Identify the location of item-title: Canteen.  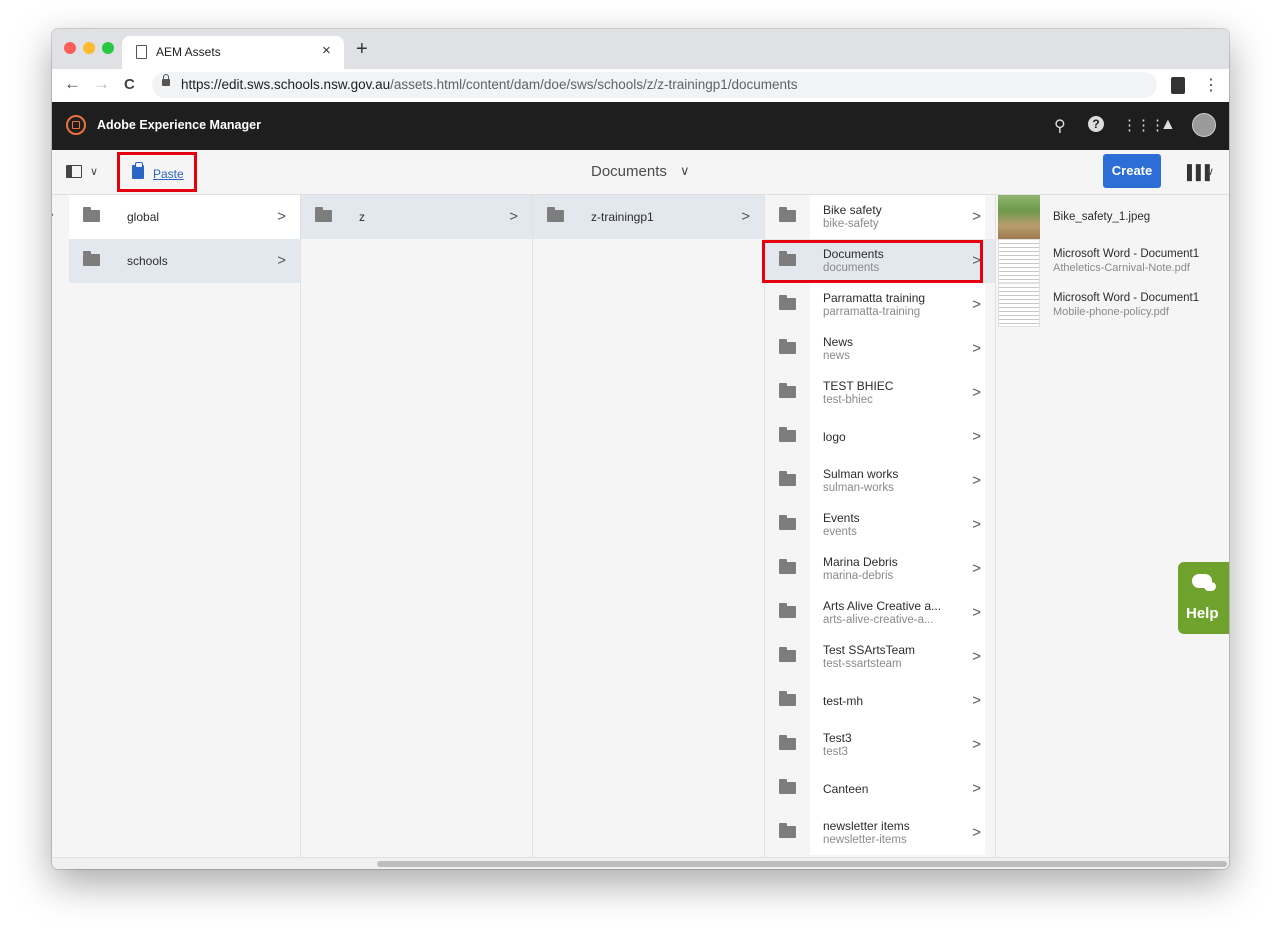
(846, 789).